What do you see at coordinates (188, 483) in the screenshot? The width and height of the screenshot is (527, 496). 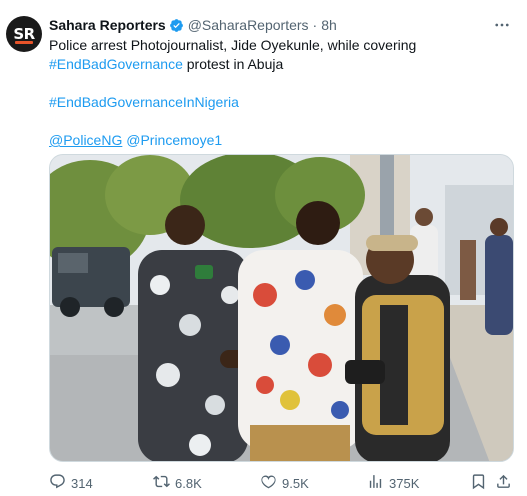 I see `retweet-count: 6.8K` at bounding box center [188, 483].